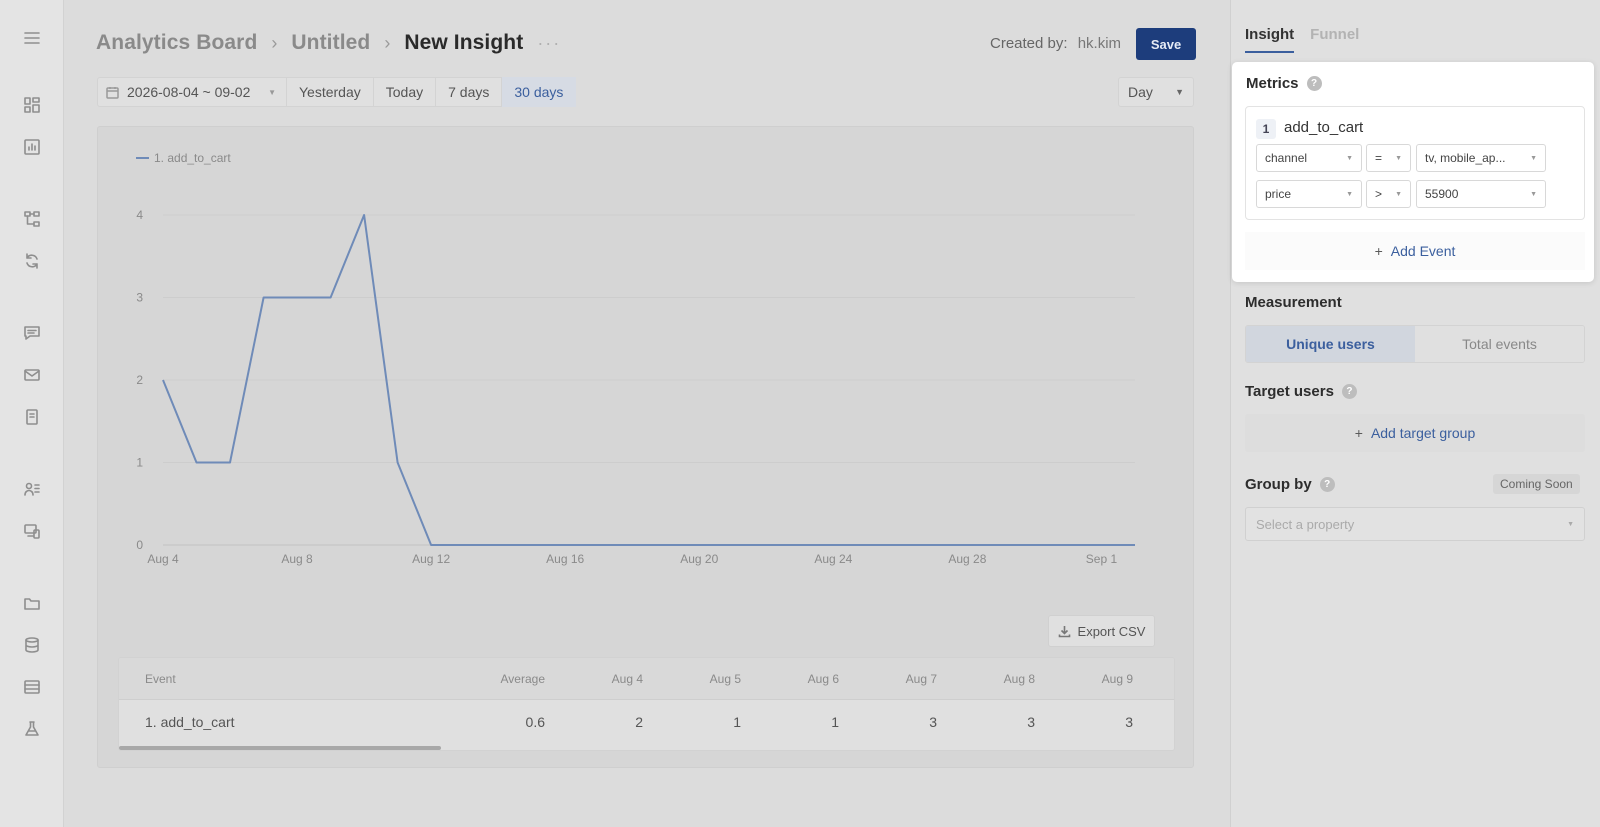 The width and height of the screenshot is (1600, 827). What do you see at coordinates (1379, 158) in the screenshot?
I see `filter-operator-value: =` at bounding box center [1379, 158].